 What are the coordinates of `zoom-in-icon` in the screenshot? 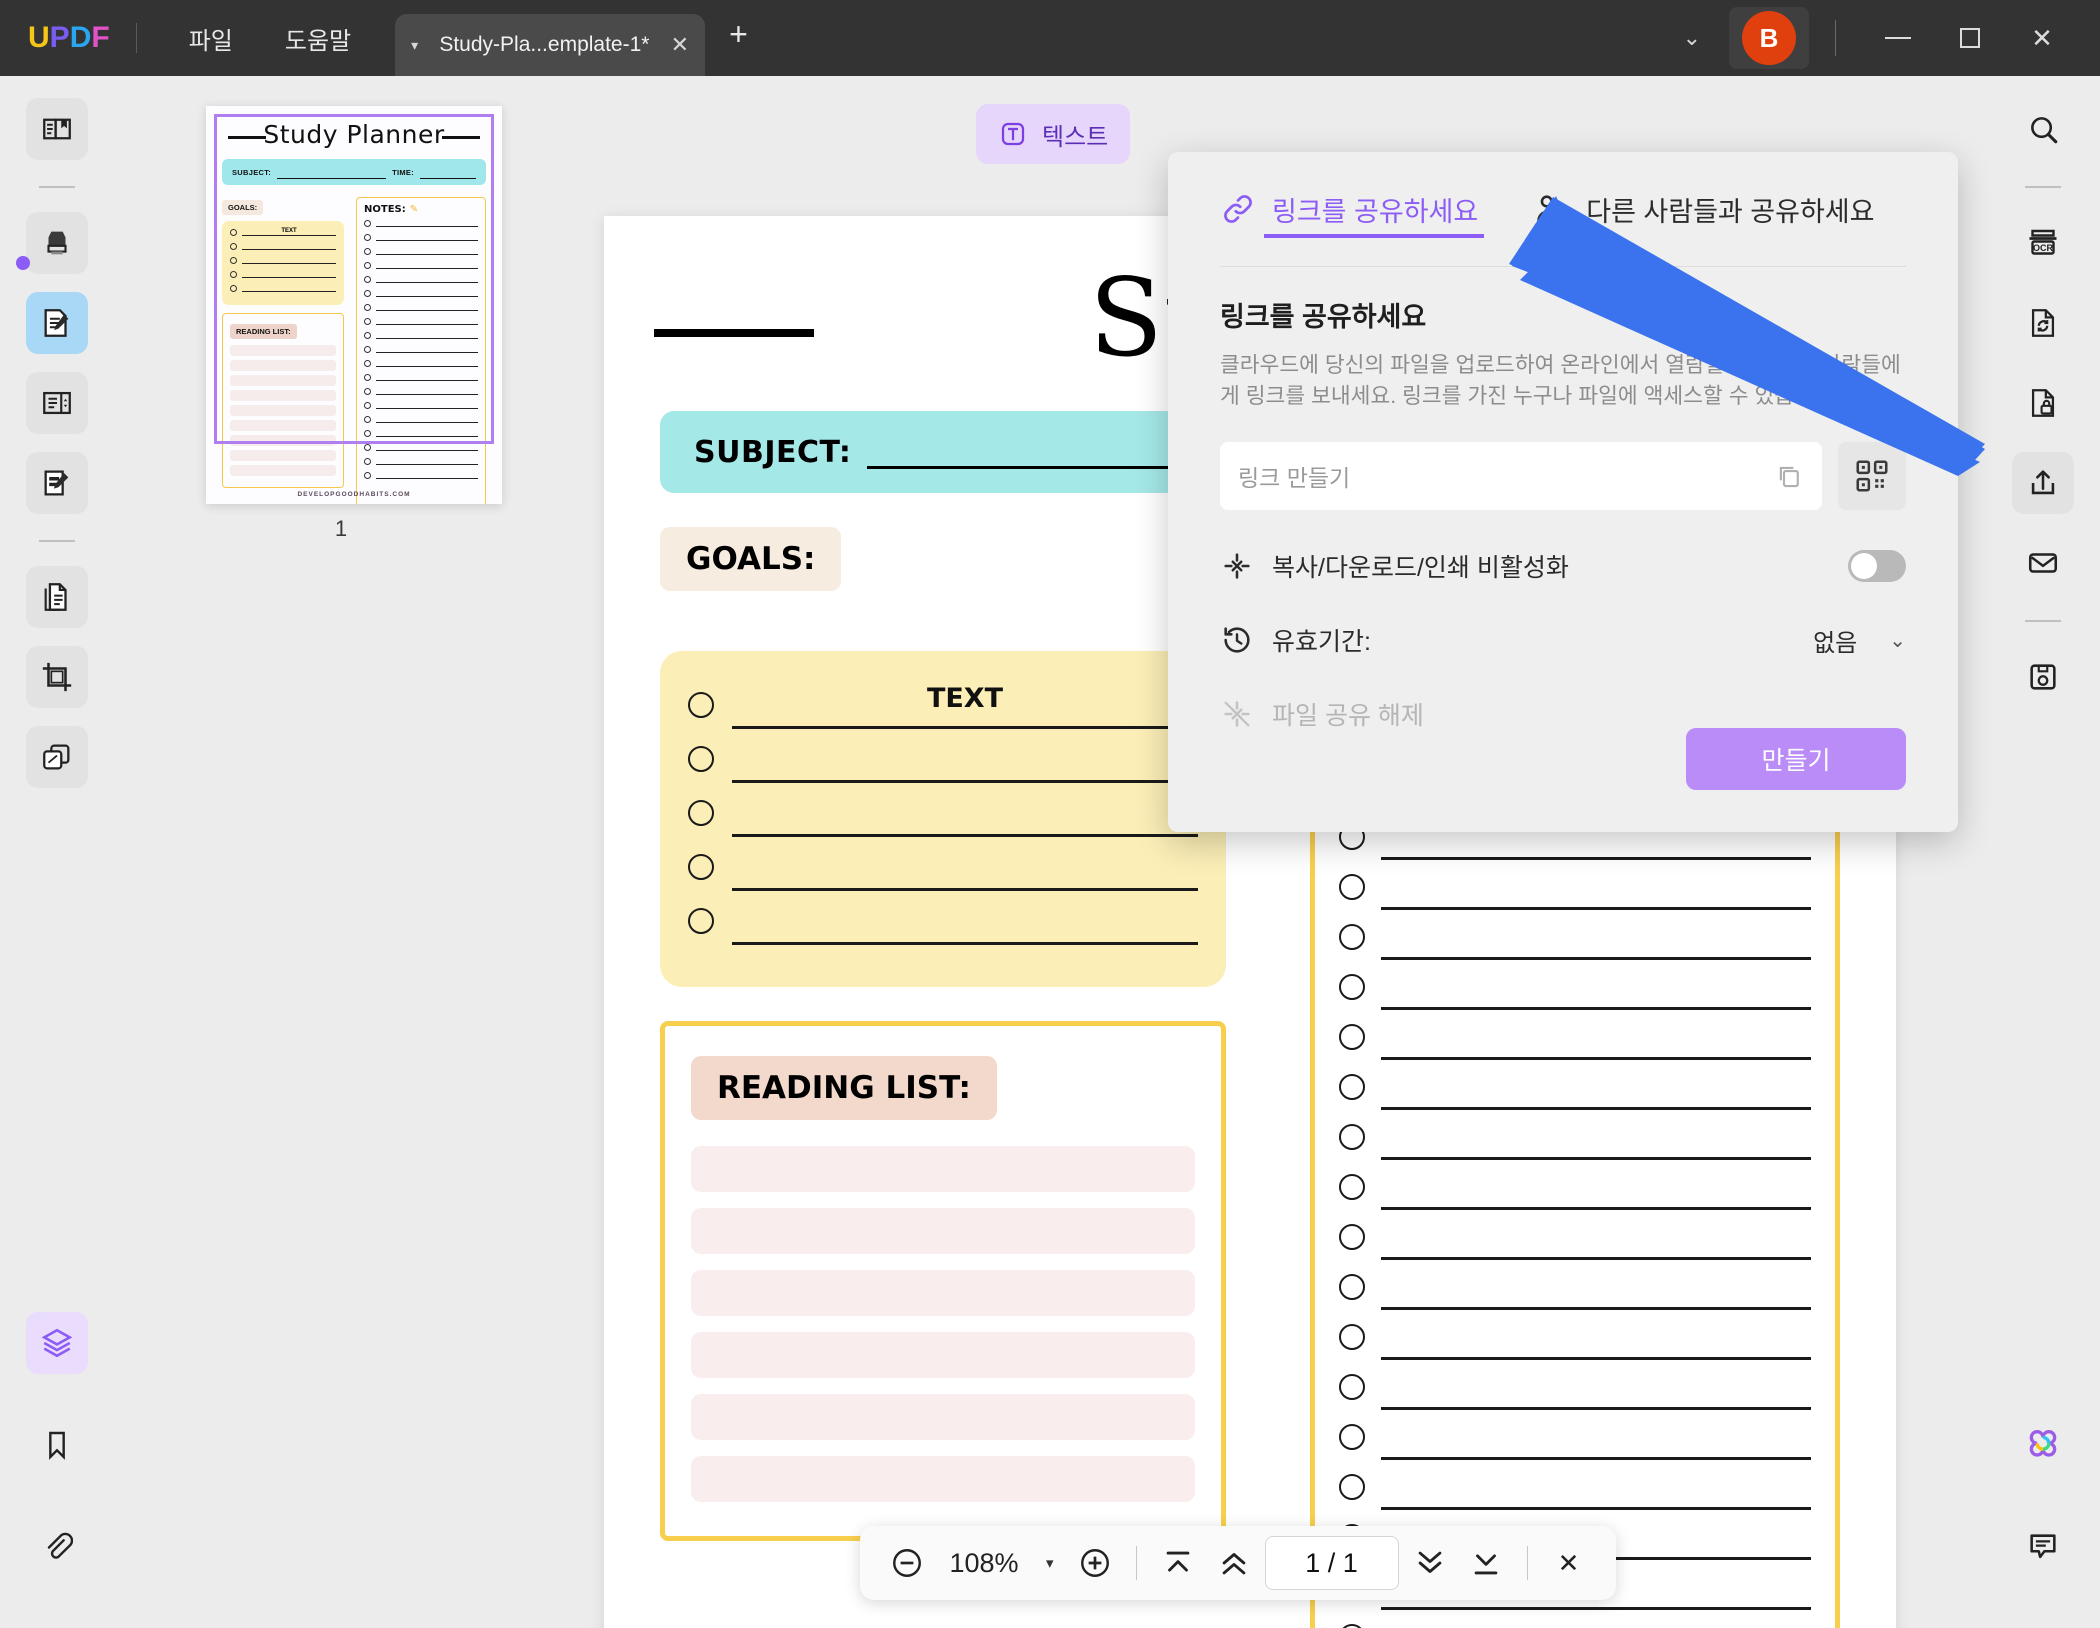 It's located at (1094, 1563).